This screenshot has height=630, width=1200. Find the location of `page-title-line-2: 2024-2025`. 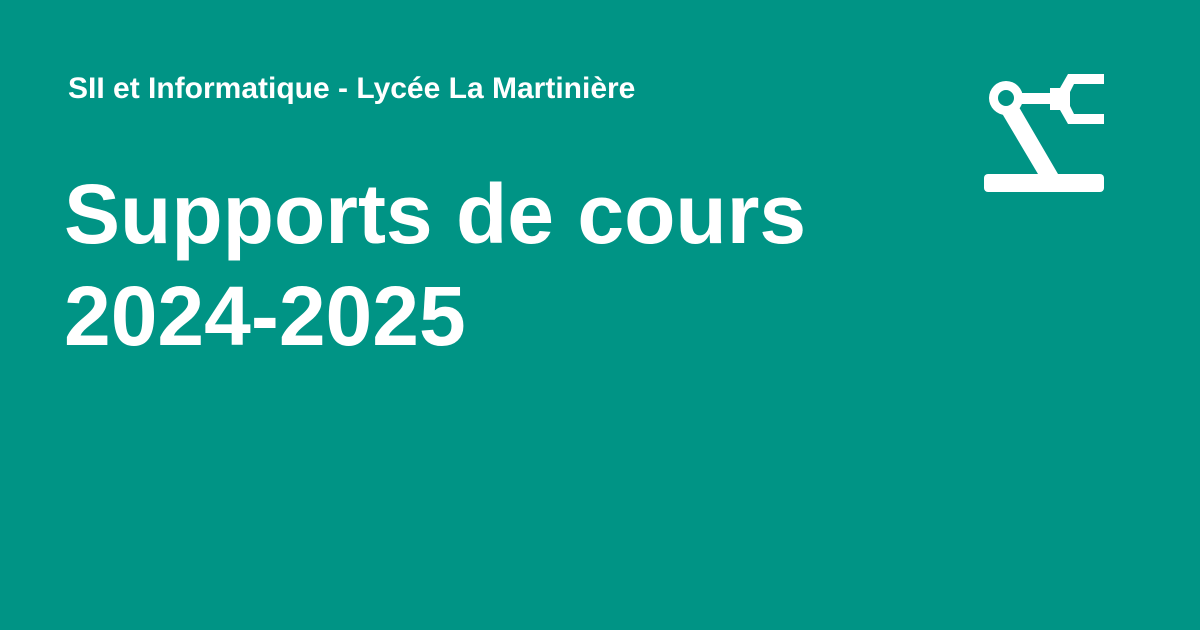

page-title-line-2: 2024-2025 is located at coordinates (265, 316).